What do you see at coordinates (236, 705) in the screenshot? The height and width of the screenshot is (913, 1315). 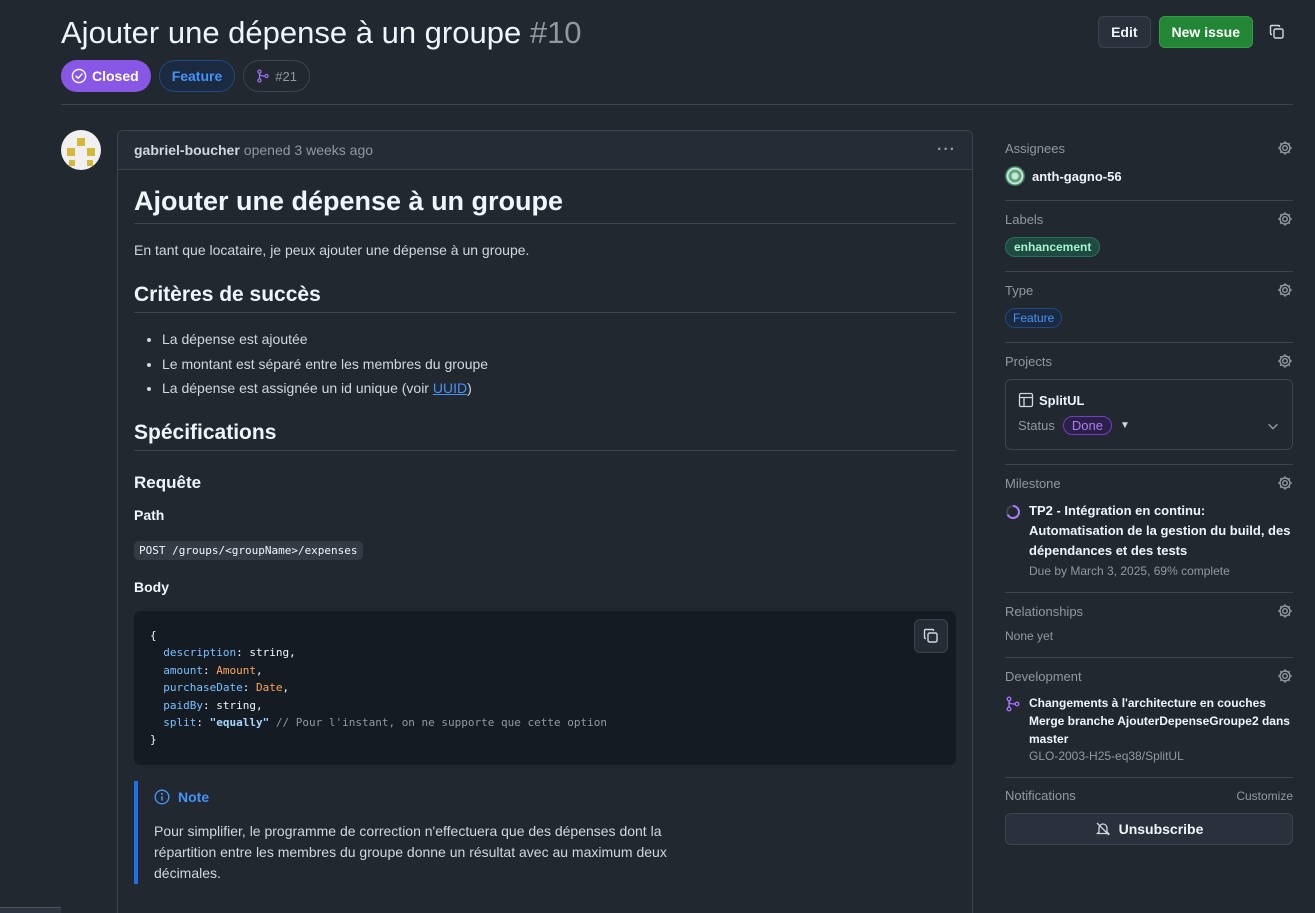 I see `code-value: string` at bounding box center [236, 705].